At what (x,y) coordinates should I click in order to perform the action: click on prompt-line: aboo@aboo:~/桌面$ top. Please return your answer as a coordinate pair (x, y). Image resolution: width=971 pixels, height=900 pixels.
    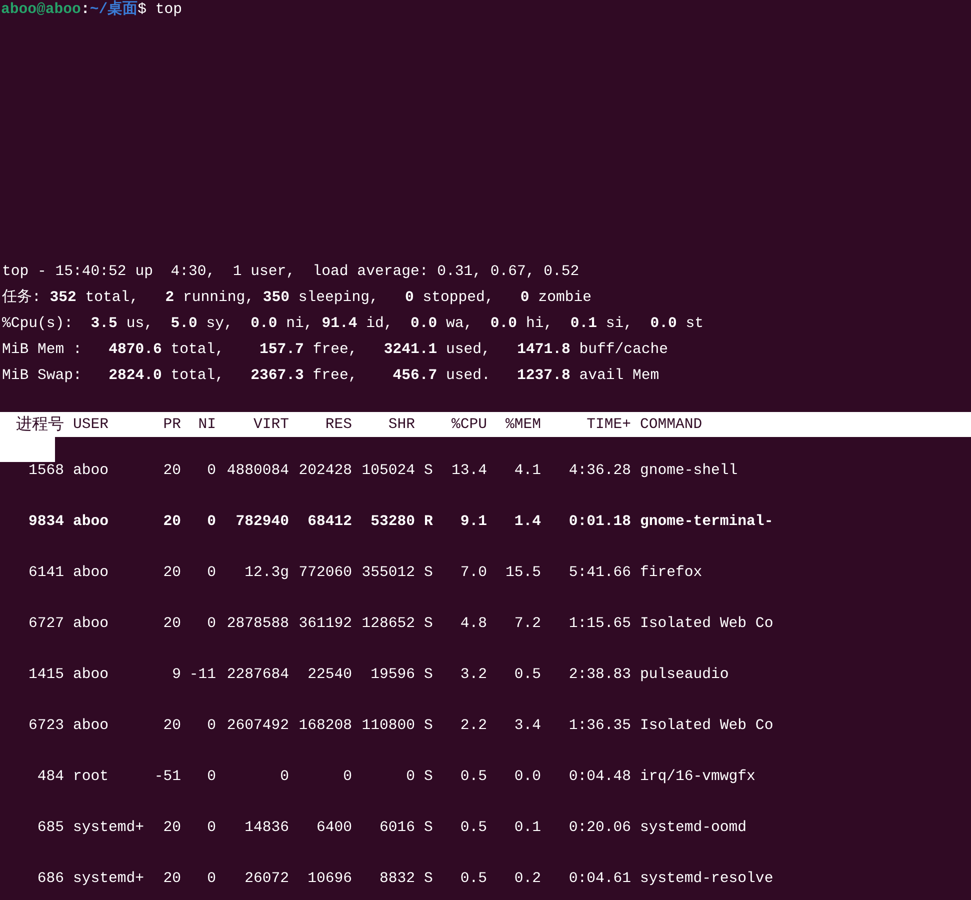
    Looking at the image, I should click on (91, 9).